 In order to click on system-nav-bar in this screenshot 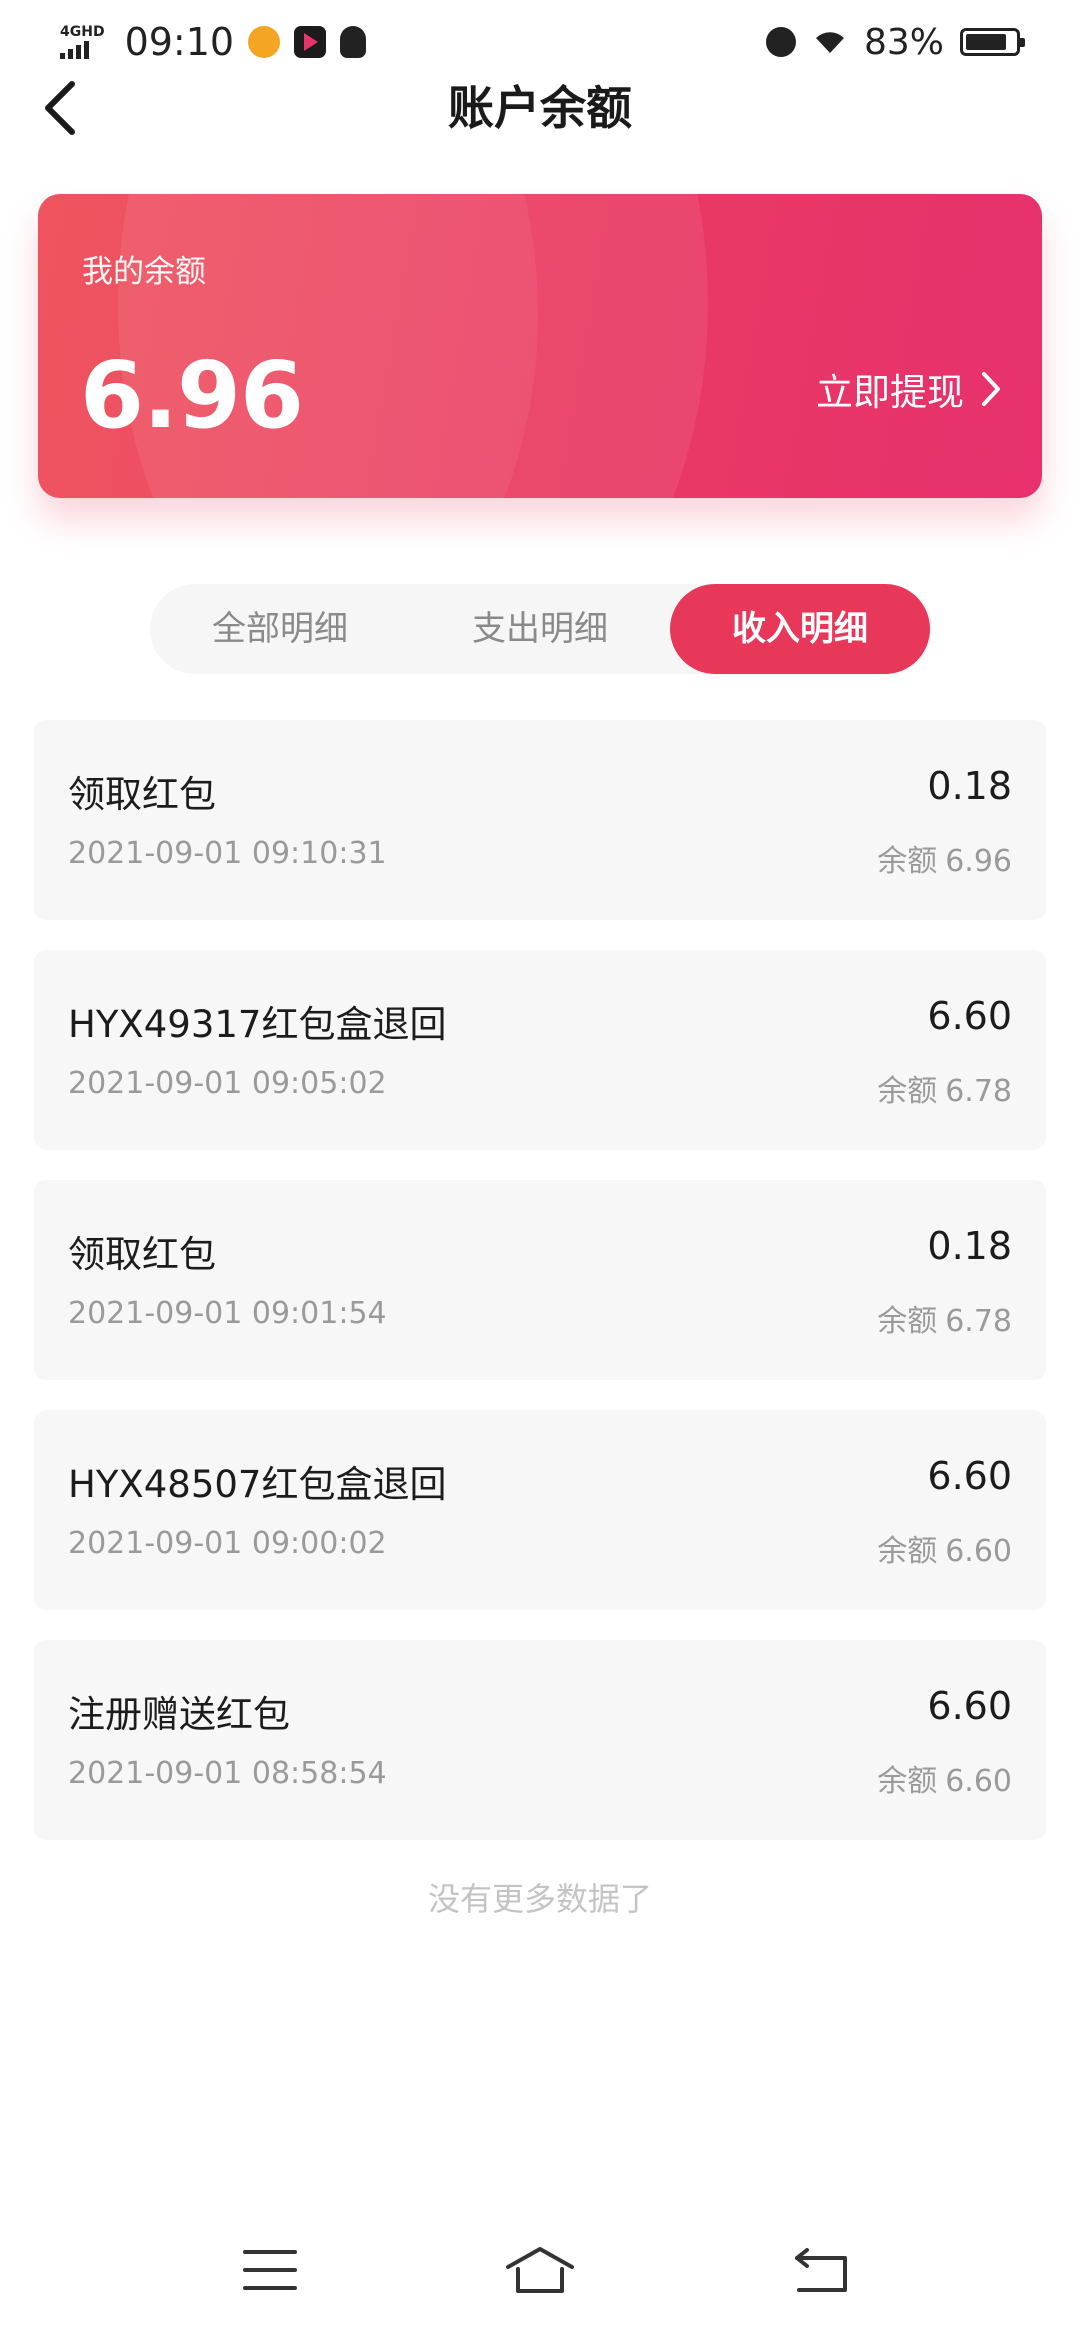, I will do `click(540, 2270)`.